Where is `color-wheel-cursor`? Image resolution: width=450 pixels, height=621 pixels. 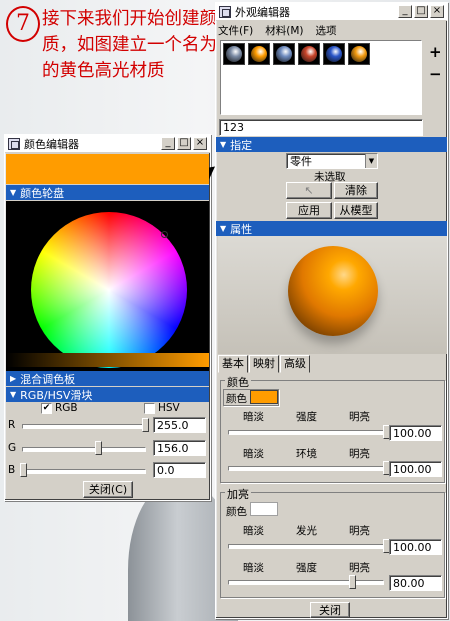
color-wheel-cursor is located at coordinates (164, 234).